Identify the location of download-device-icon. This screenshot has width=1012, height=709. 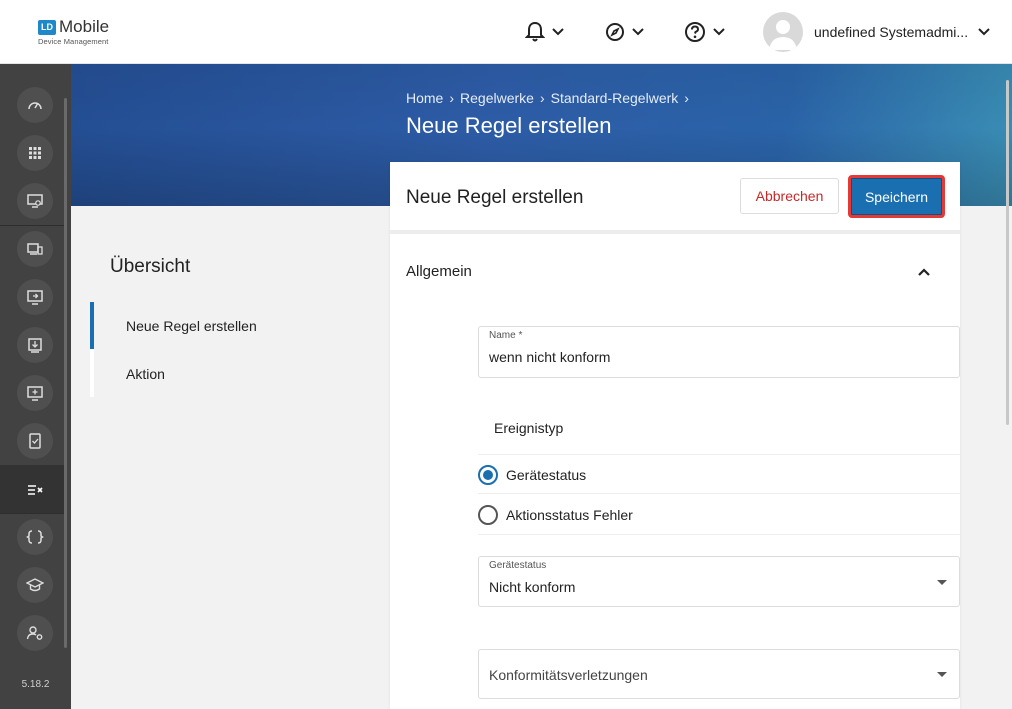
(35, 345).